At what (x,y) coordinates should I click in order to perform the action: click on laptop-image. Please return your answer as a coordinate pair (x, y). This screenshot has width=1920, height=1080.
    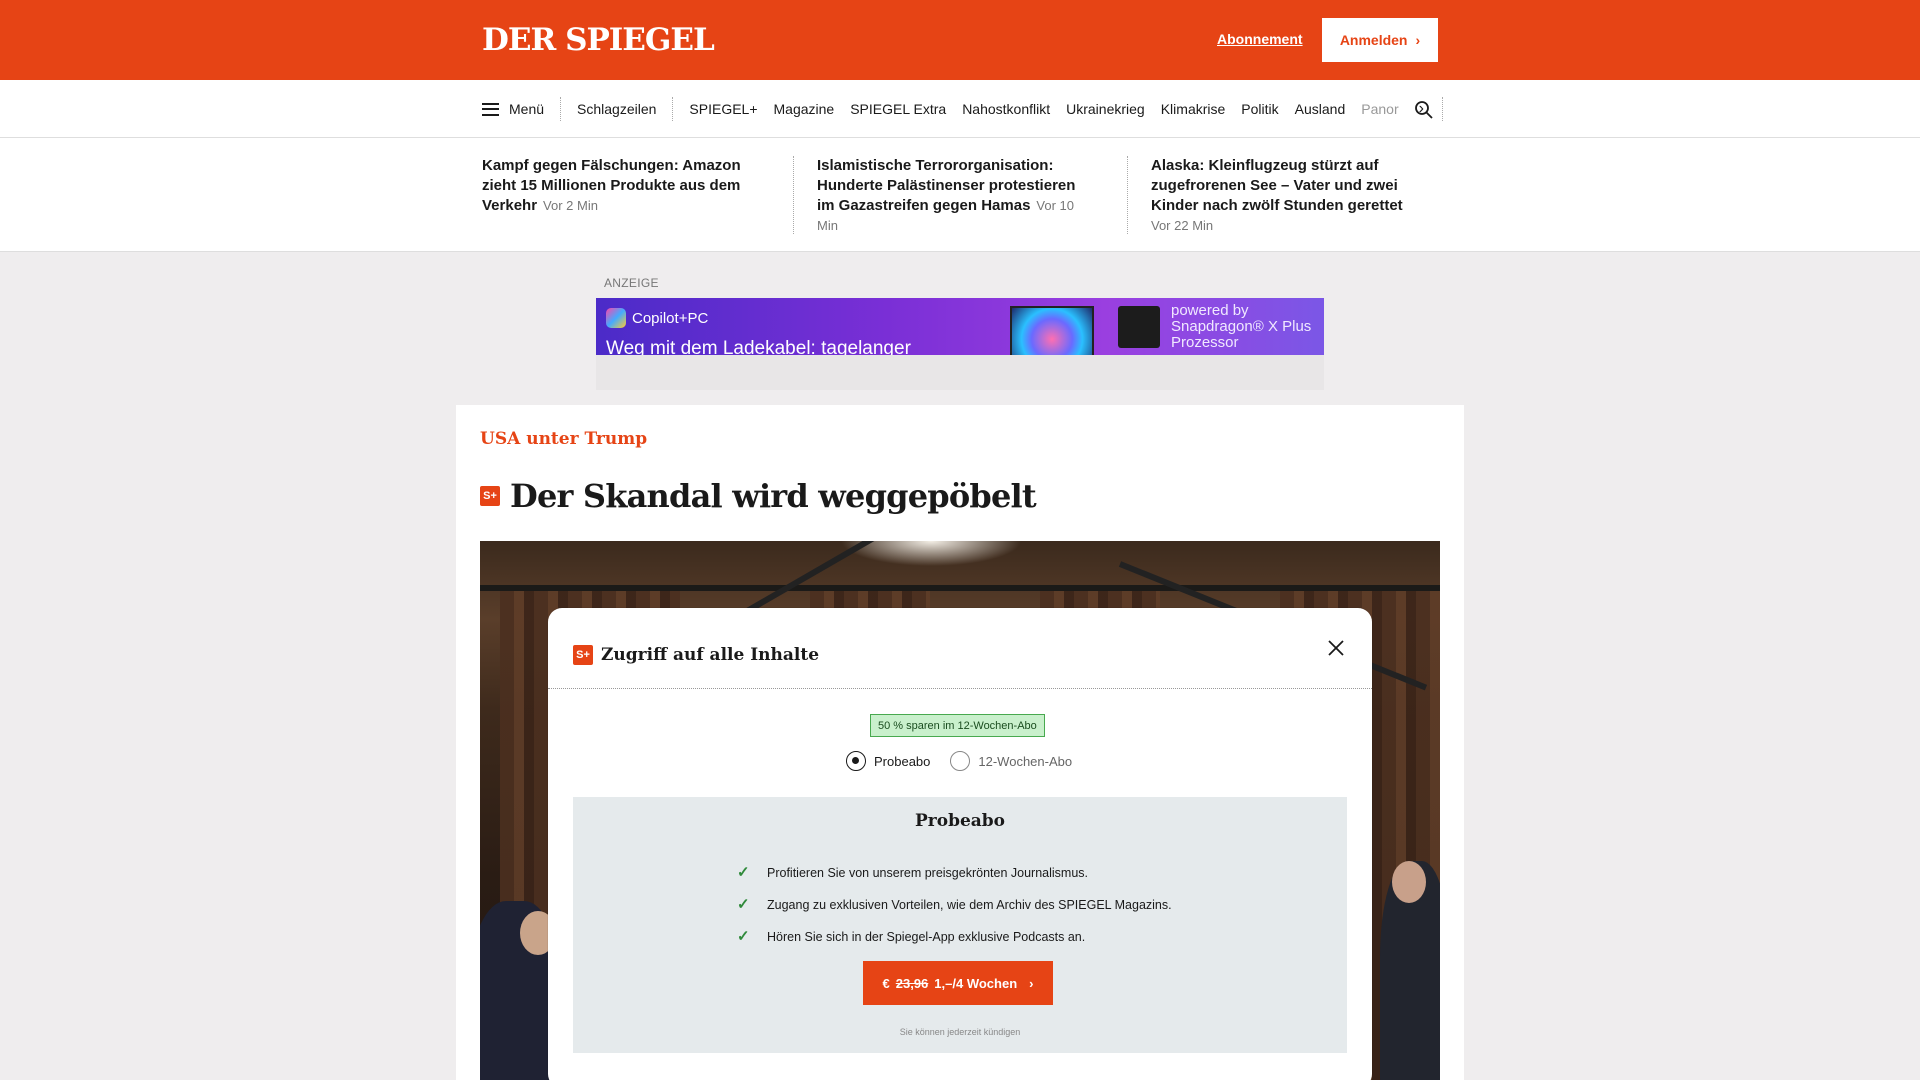
    Looking at the image, I should click on (1052, 330).